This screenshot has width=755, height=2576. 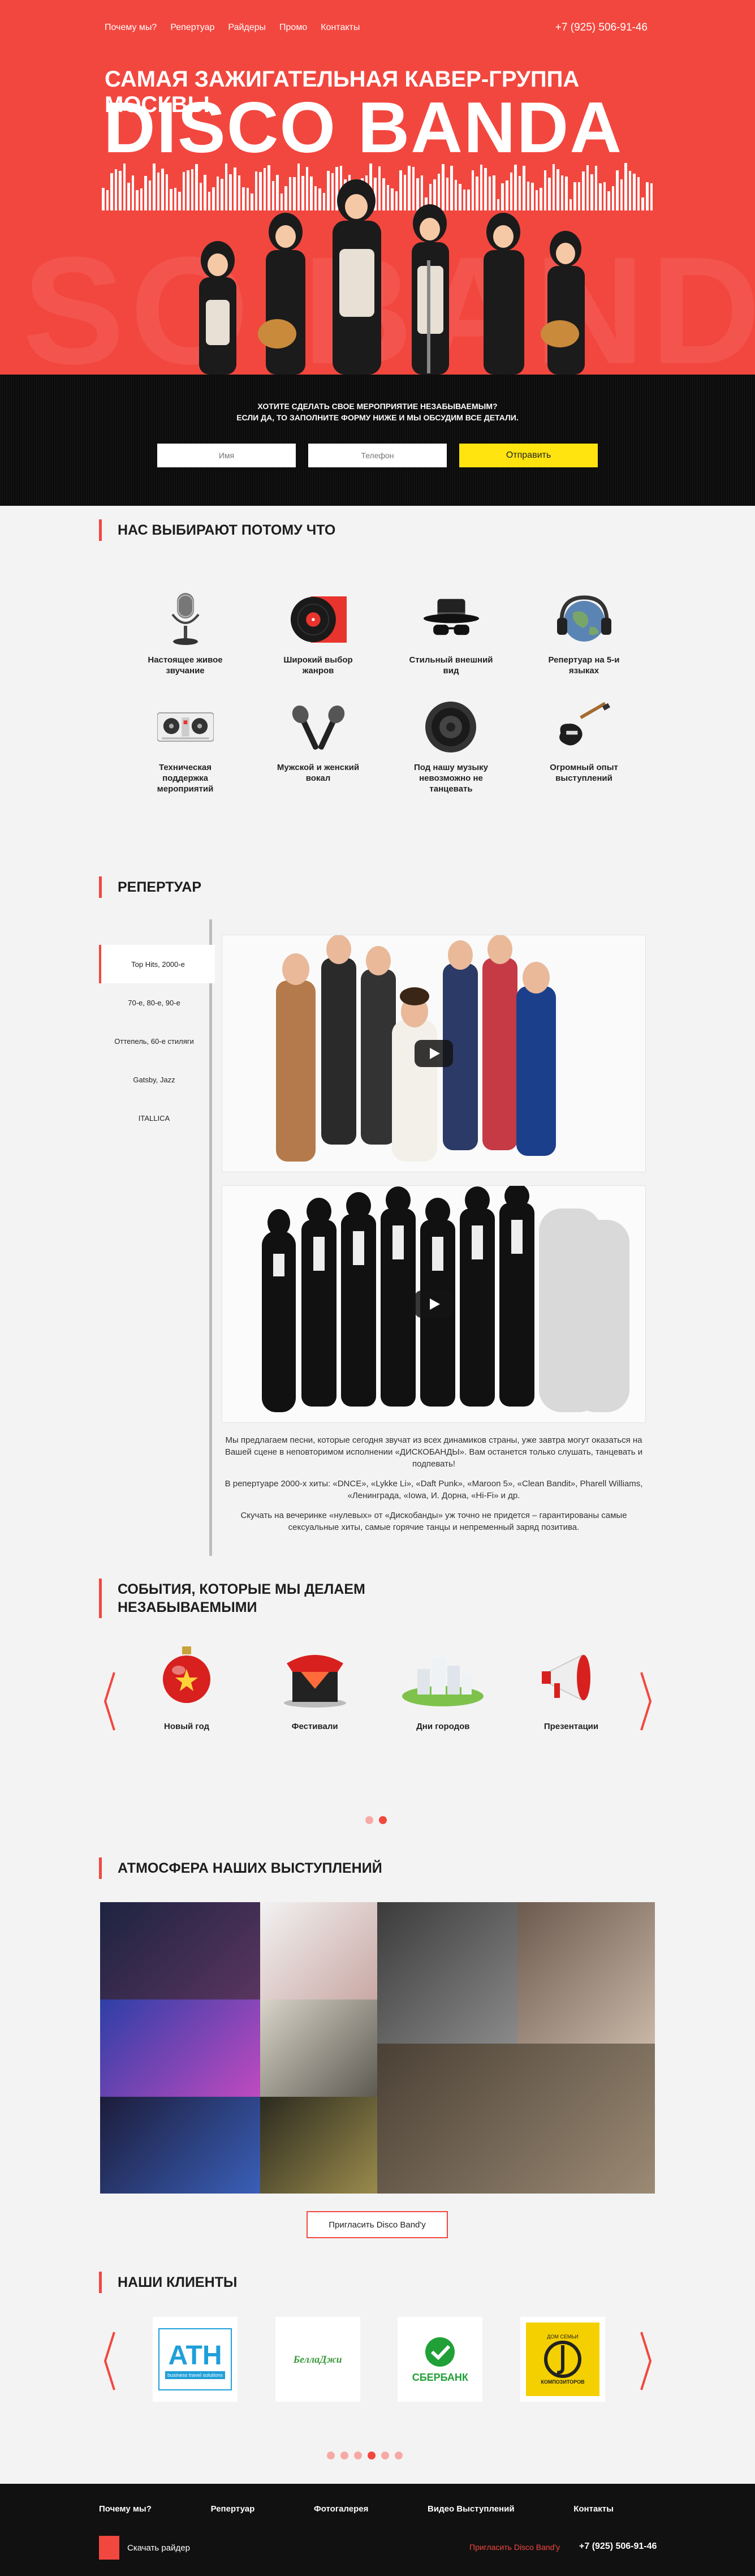 I want to click on pdf-document-icon, so click(x=109, y=2548).